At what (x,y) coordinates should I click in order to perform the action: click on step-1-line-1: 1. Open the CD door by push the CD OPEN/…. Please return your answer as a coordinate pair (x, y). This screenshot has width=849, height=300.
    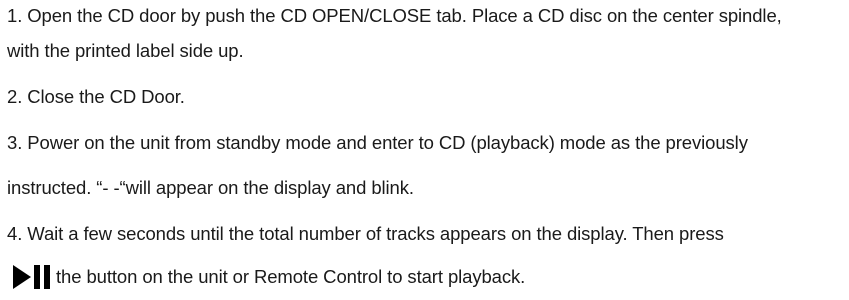
    Looking at the image, I should click on (394, 15).